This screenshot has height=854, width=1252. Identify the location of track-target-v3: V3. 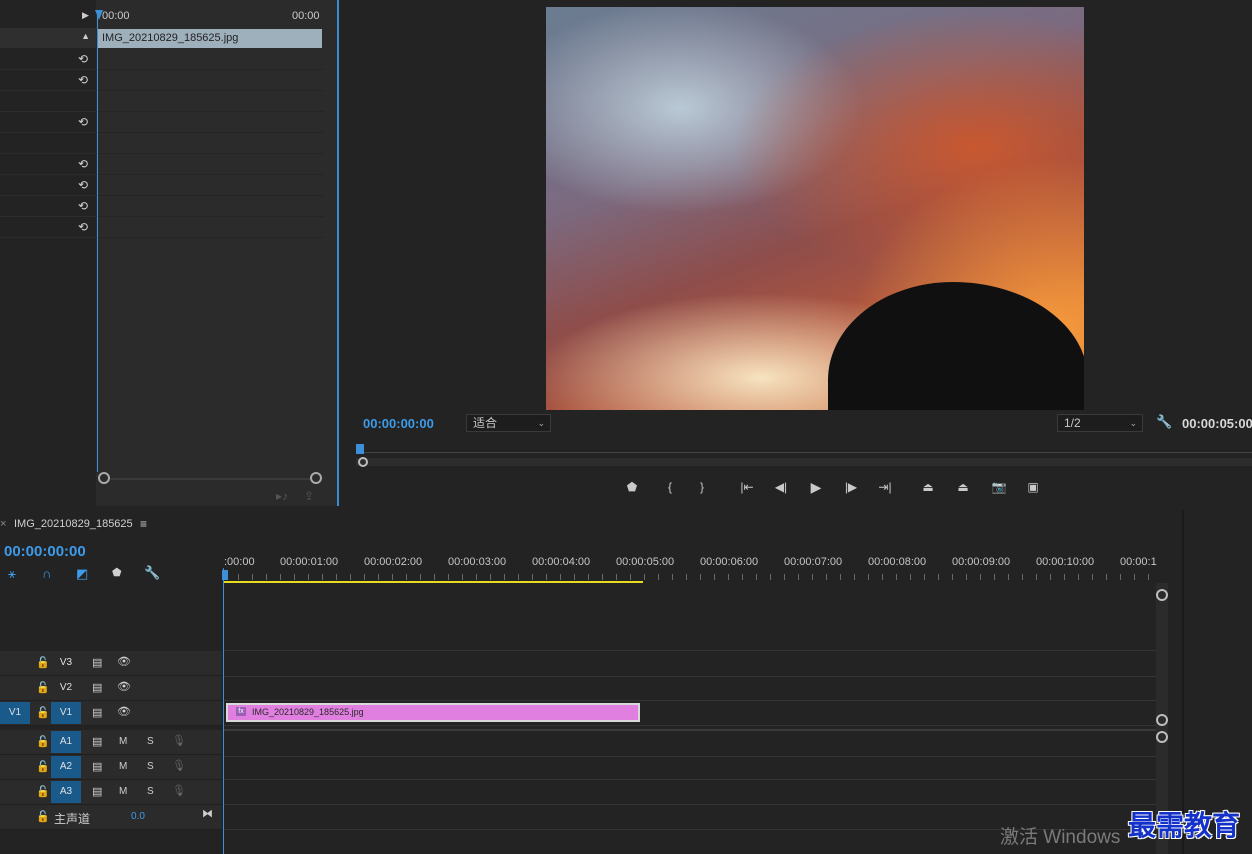
(66, 663).